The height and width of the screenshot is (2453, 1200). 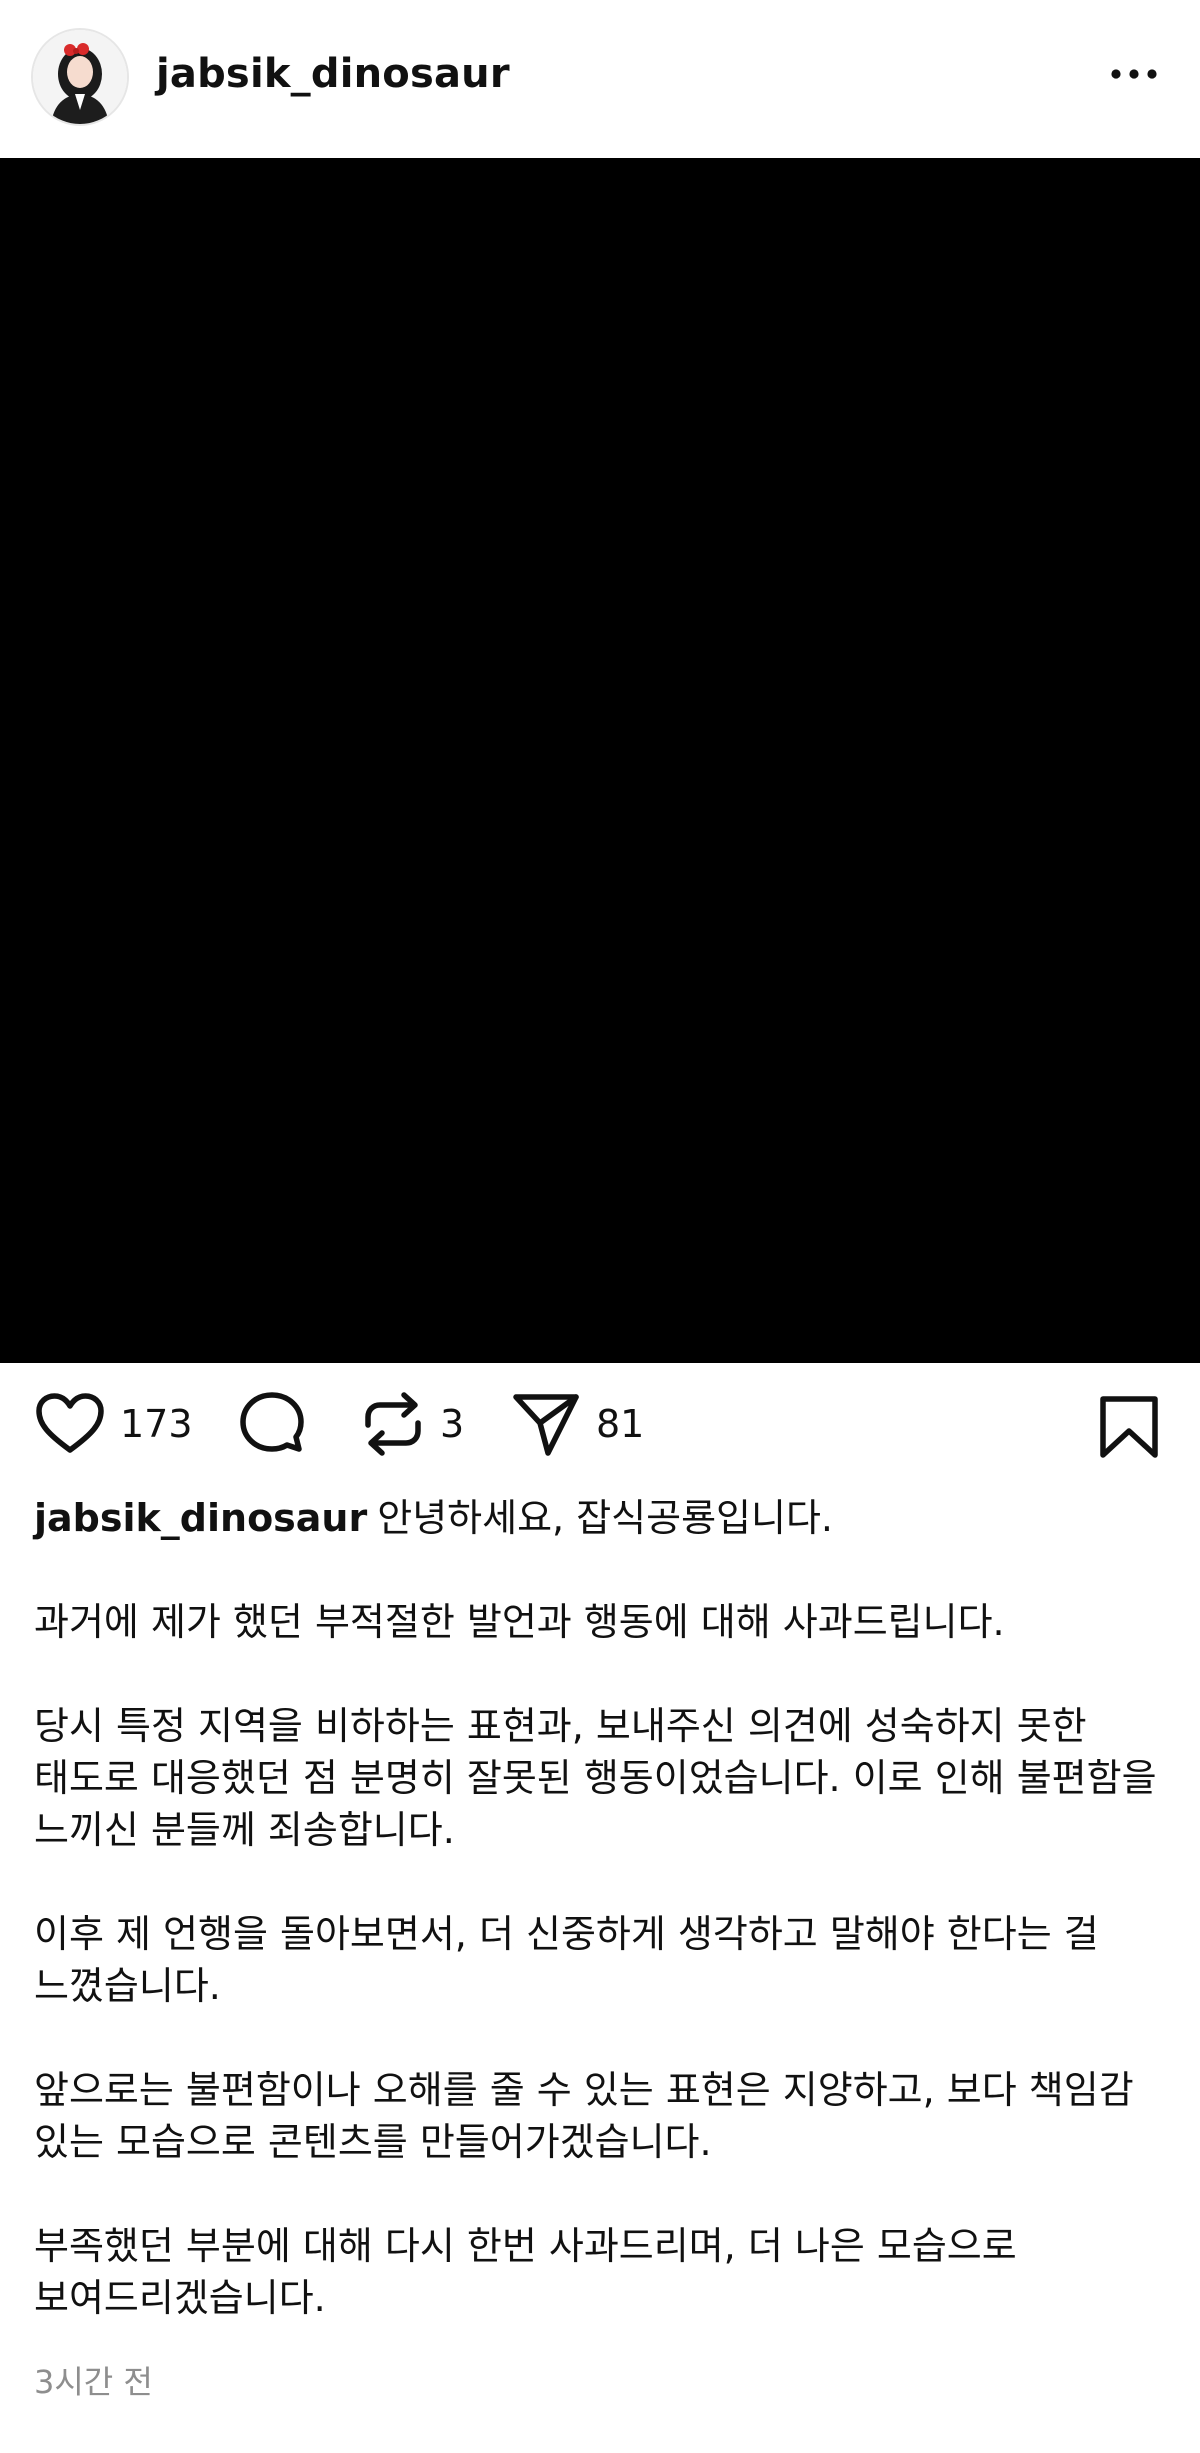 What do you see at coordinates (519, 1622) in the screenshot?
I see `caption-paragraph: 과거에 제가 했던 부적절한 발언과 행동에 대해 사과드립니다.` at bounding box center [519, 1622].